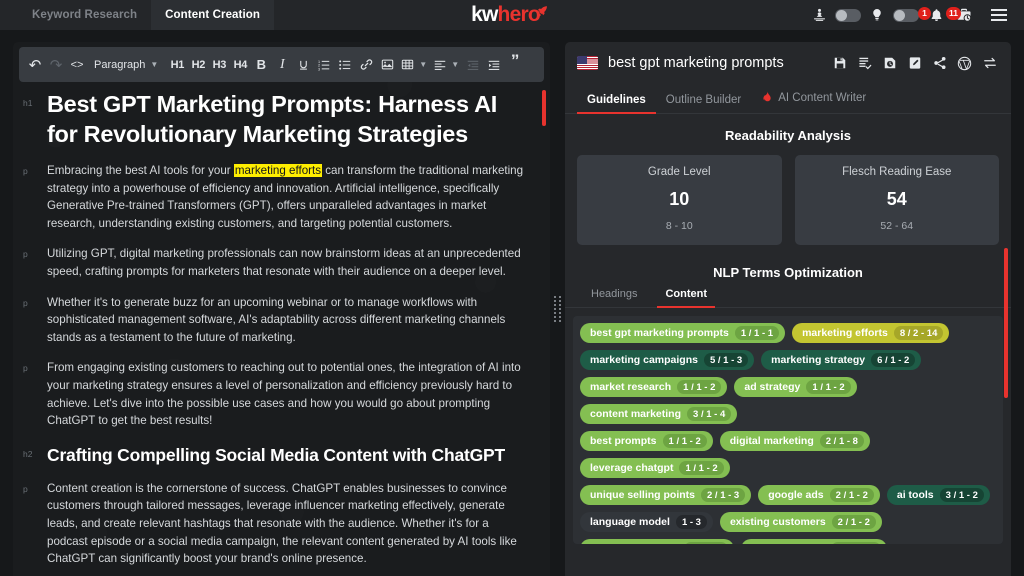 The image size is (1024, 576). What do you see at coordinates (795, 387) in the screenshot?
I see `nlp-term-tag: ad strategy 1 / 1 - 2` at bounding box center [795, 387].